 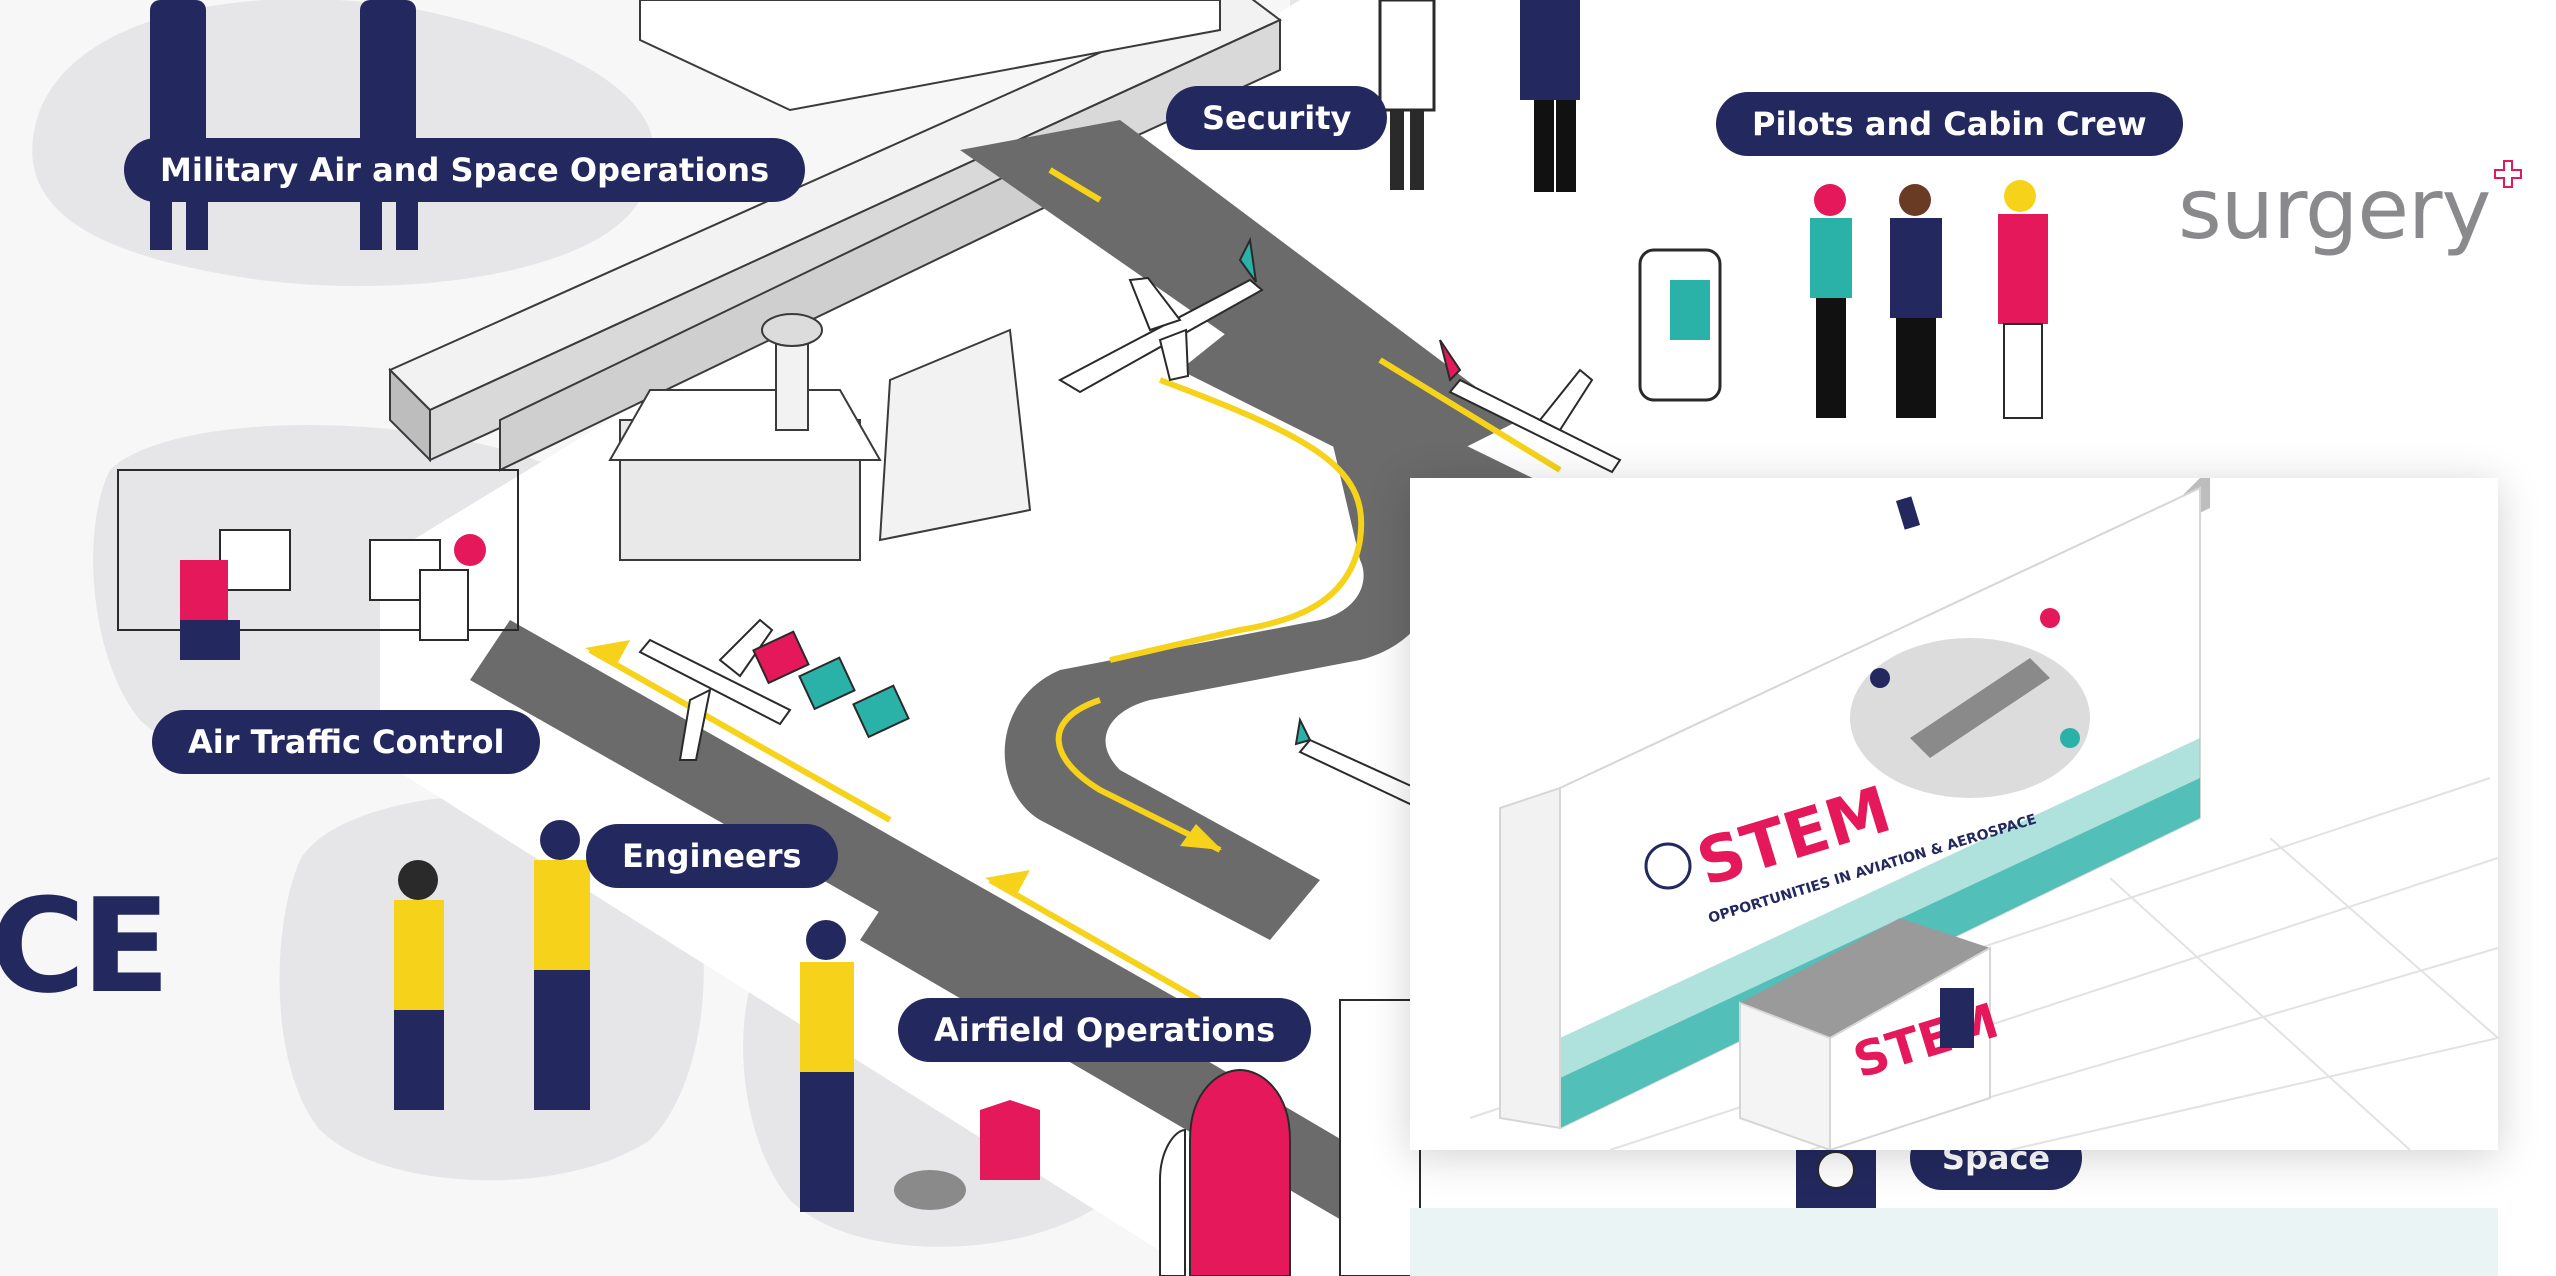 I want to click on booth-side, so click(x=1530, y=958).